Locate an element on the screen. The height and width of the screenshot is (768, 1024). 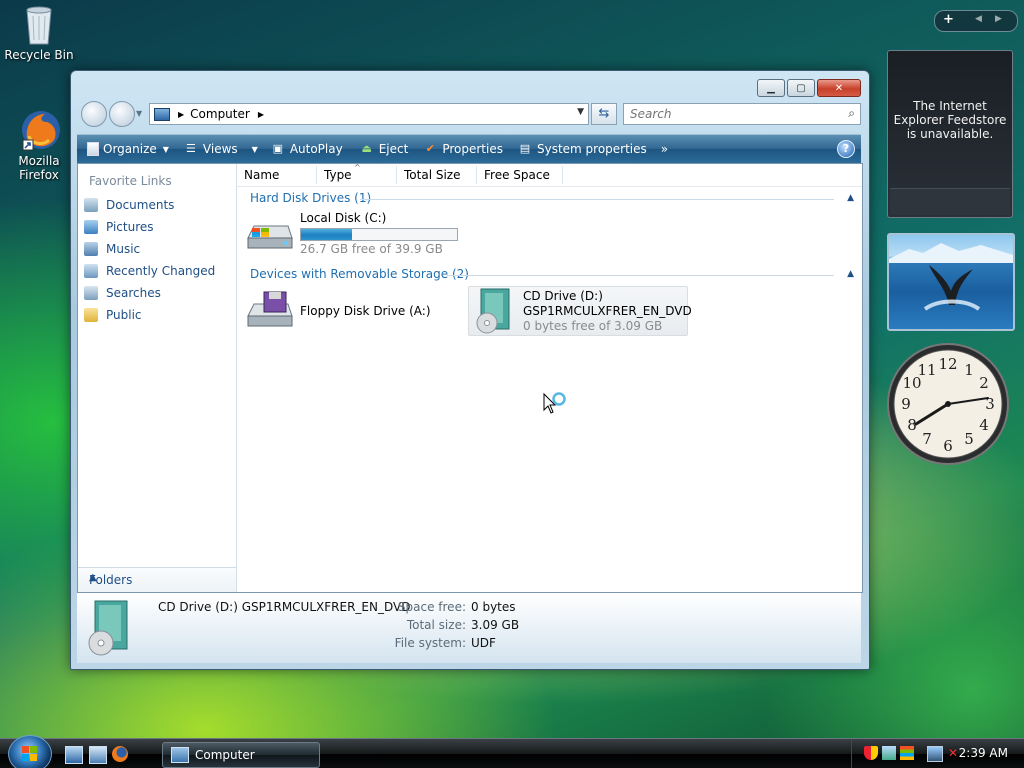
clock-numeral: 5 is located at coordinates (969, 439).